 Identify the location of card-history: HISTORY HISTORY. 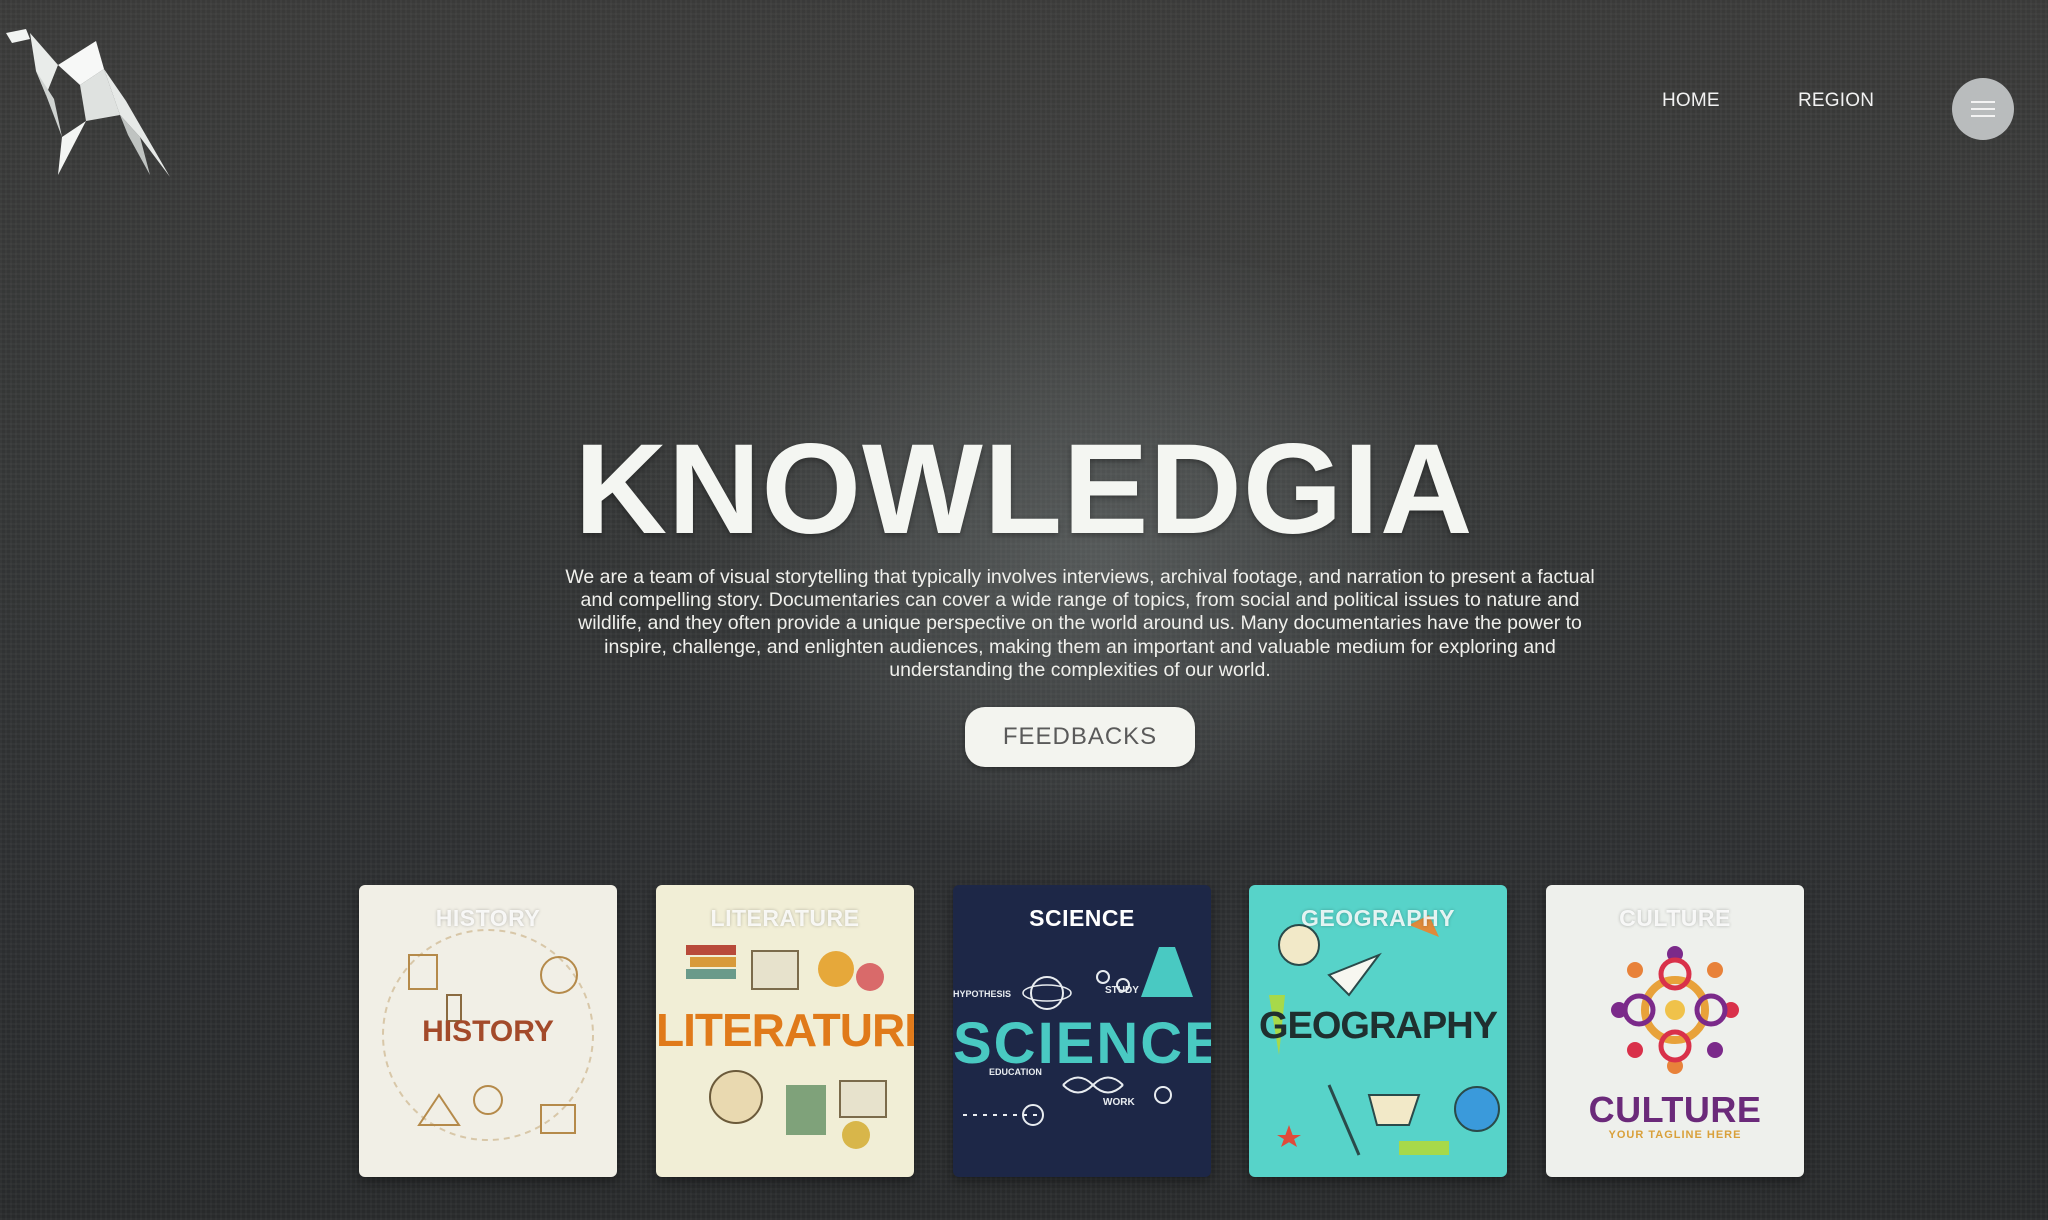
(488, 1031).